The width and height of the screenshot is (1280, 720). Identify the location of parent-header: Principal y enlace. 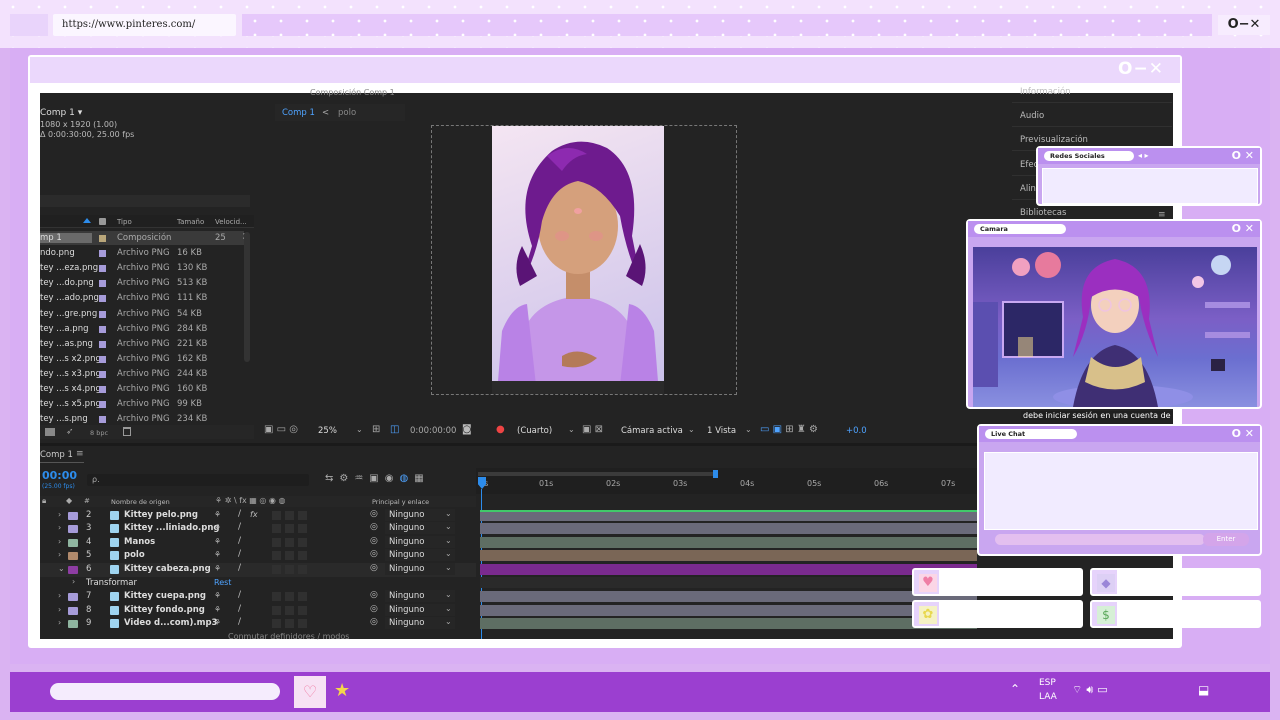
(400, 502).